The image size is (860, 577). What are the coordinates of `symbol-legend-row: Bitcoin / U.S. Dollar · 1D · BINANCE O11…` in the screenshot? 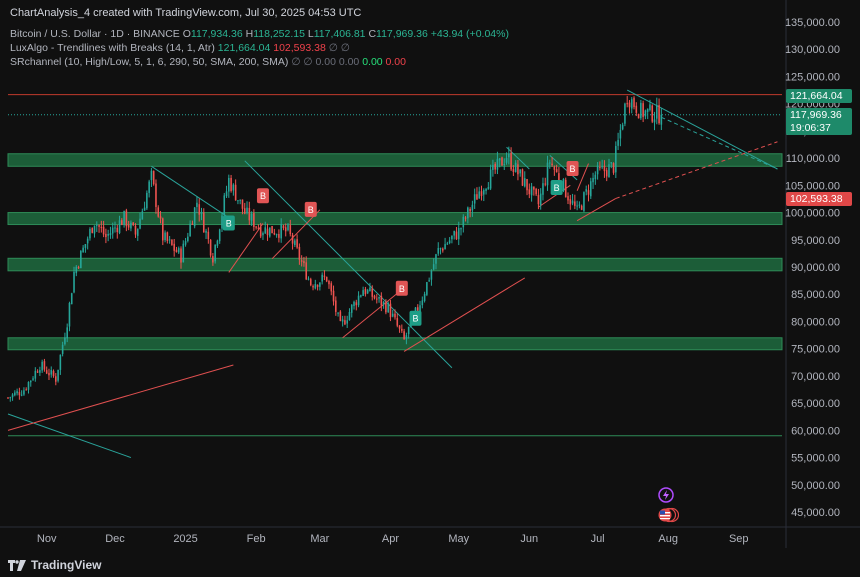 It's located at (259, 34).